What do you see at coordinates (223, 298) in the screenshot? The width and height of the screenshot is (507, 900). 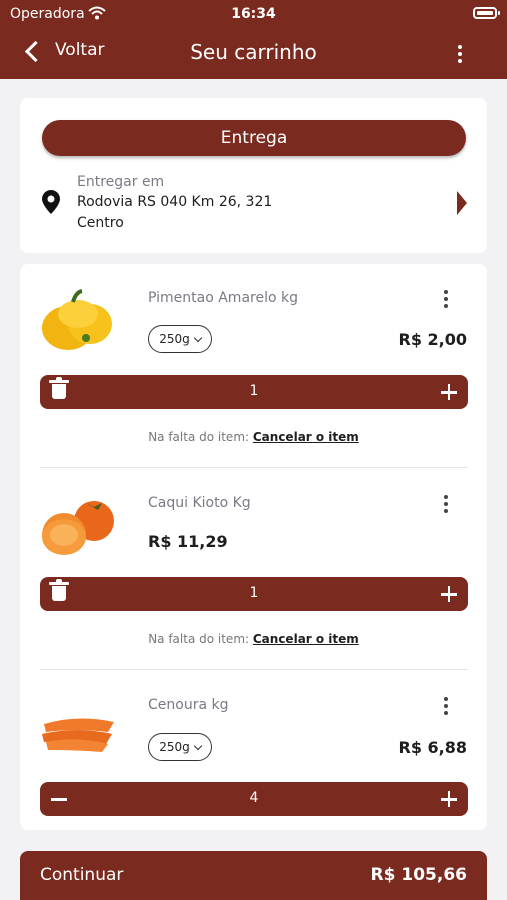 I see `product-name: Pimentao Amarelo kg` at bounding box center [223, 298].